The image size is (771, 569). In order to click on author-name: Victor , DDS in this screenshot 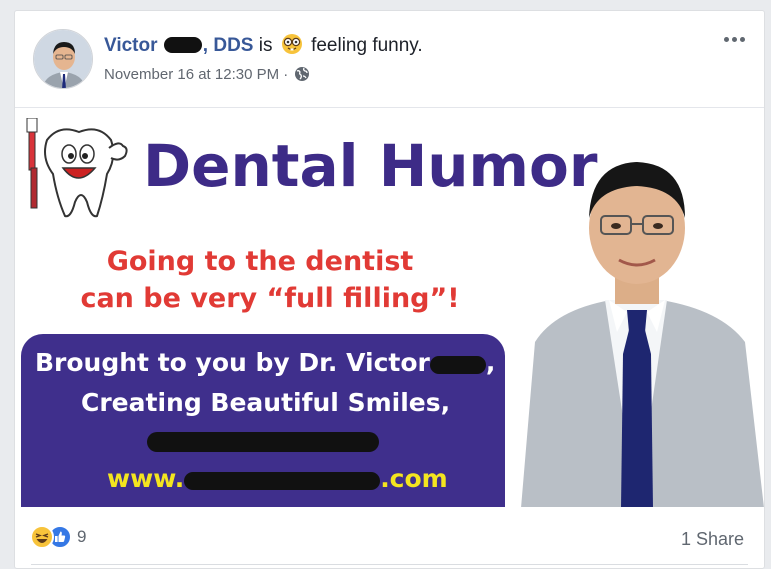, I will do `click(178, 45)`.